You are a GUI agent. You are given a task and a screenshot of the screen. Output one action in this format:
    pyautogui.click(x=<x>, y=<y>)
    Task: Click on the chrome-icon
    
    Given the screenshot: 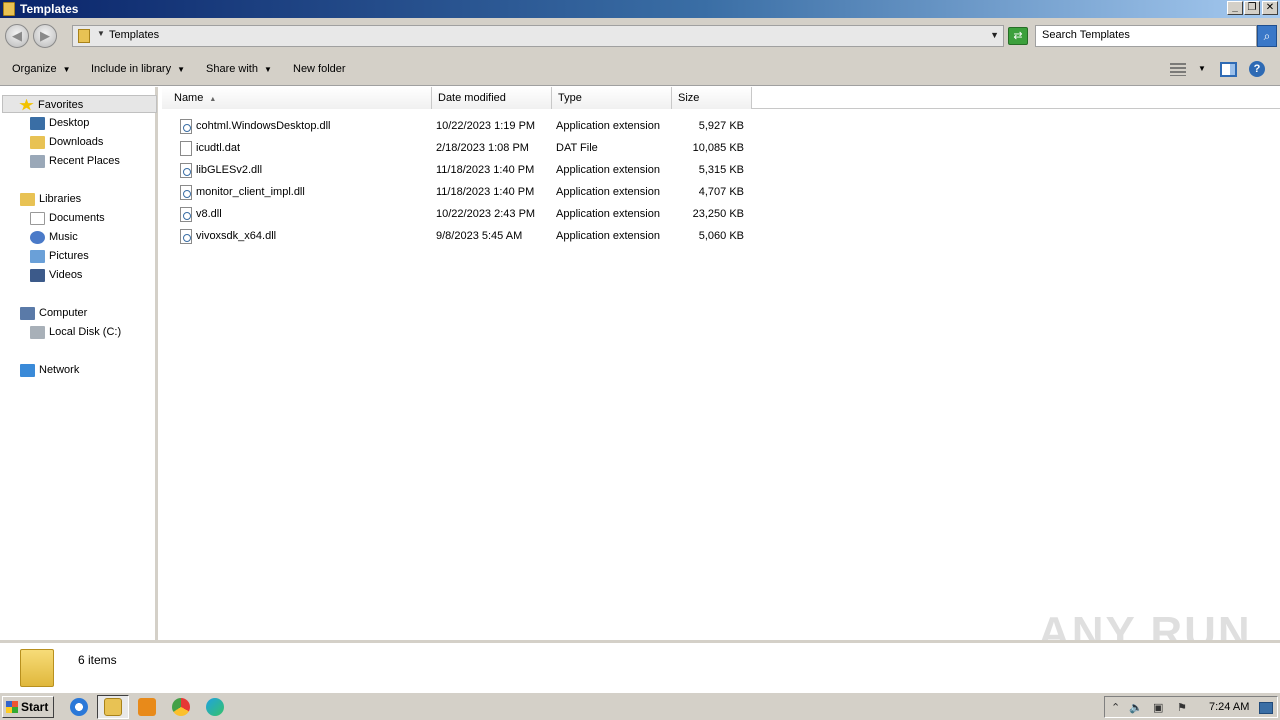 What is the action you would take?
    pyautogui.click(x=181, y=707)
    